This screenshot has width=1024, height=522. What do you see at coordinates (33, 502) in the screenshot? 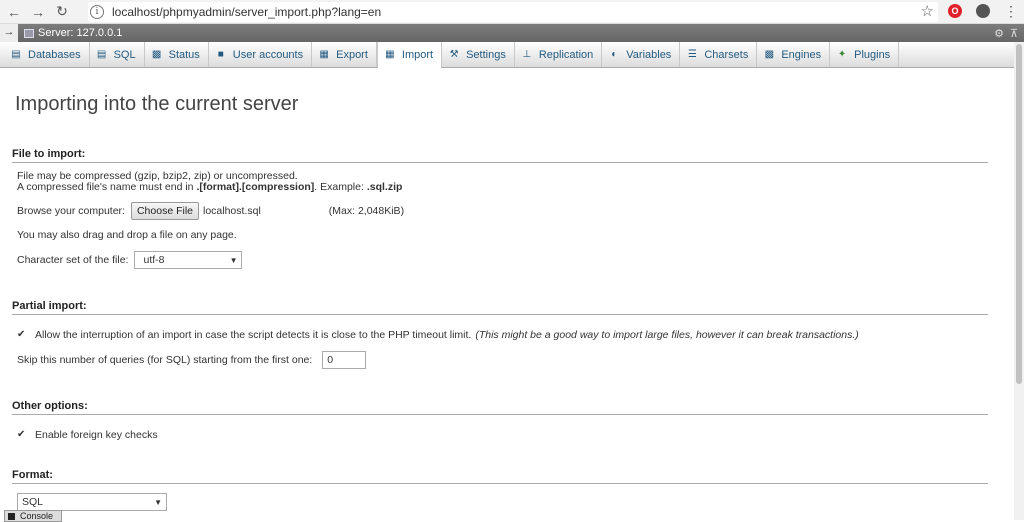
I see `format-value: SQL` at bounding box center [33, 502].